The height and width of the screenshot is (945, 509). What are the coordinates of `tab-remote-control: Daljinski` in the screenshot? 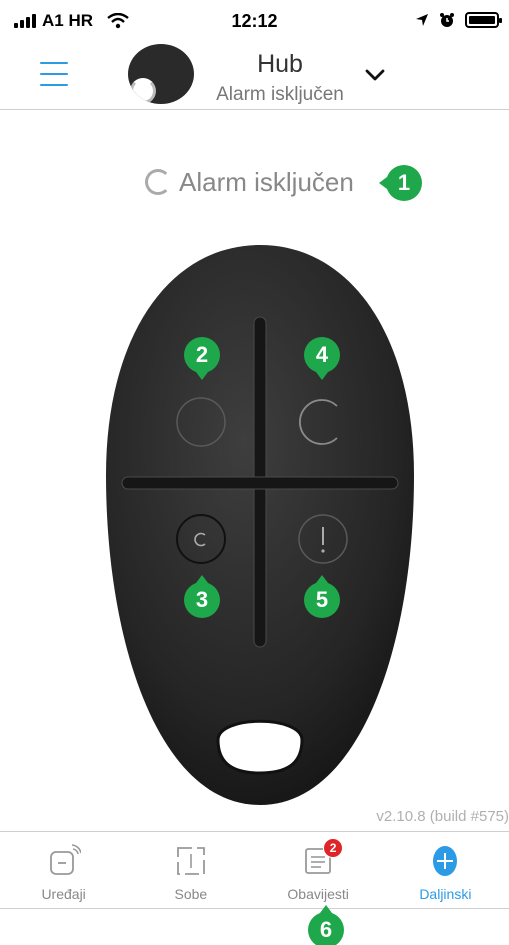 It's located at (445, 870).